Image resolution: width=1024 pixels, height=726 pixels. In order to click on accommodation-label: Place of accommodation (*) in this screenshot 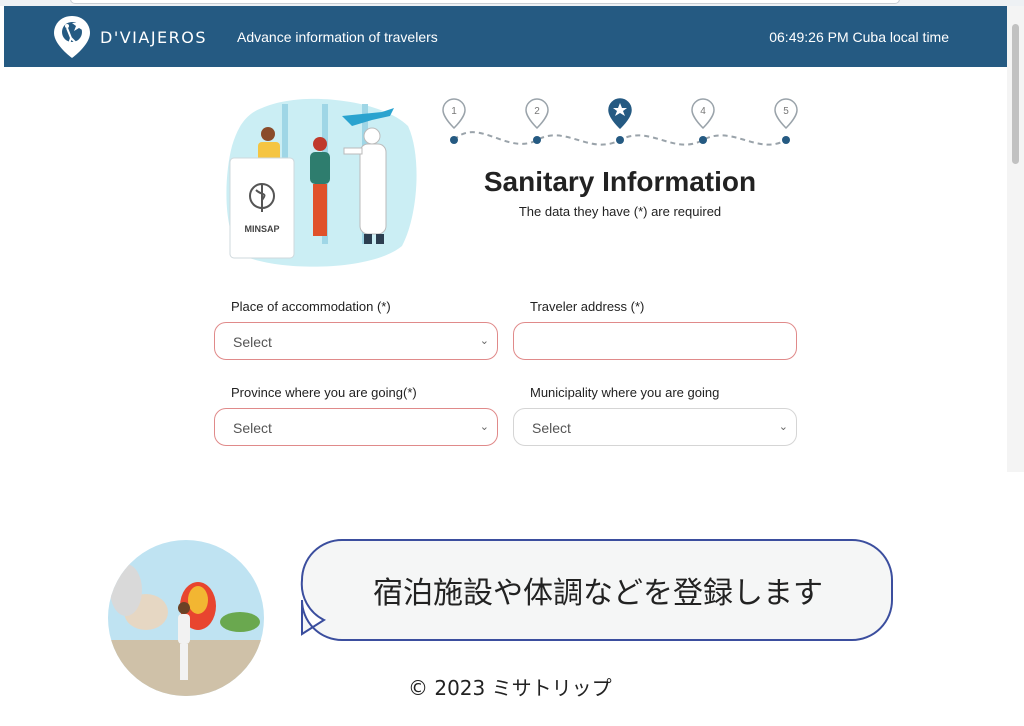, I will do `click(311, 306)`.